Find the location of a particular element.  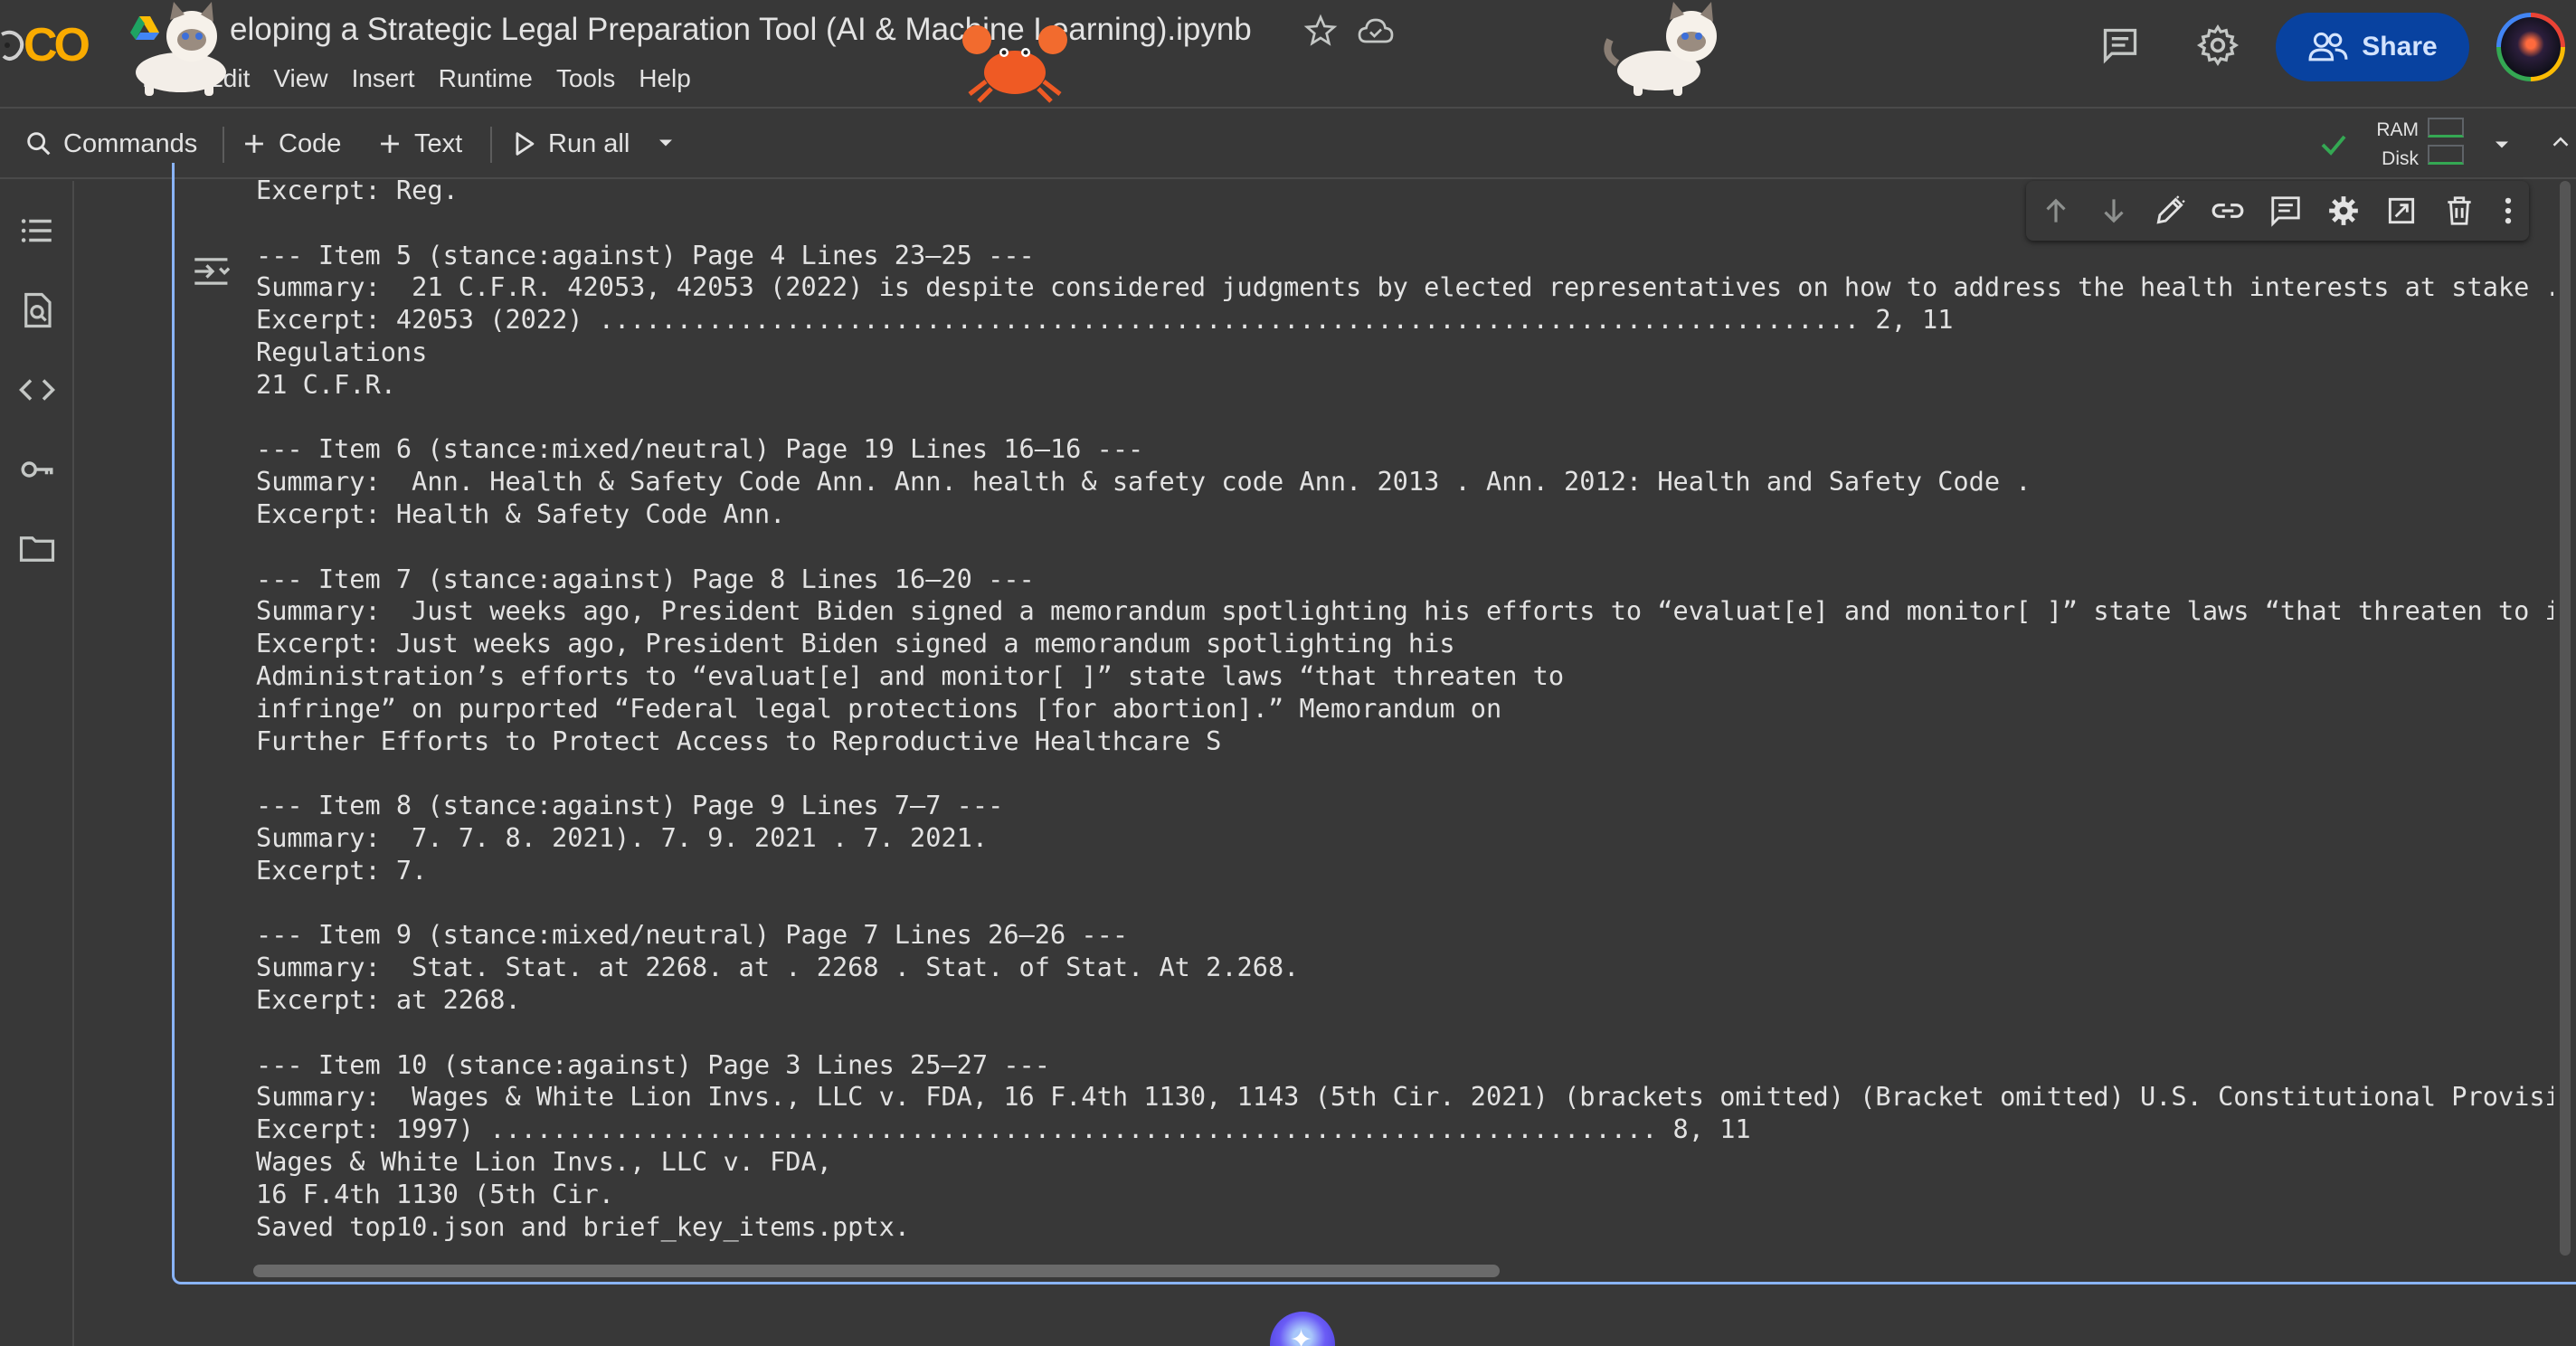

cloud-saved-icon is located at coordinates (1376, 30).